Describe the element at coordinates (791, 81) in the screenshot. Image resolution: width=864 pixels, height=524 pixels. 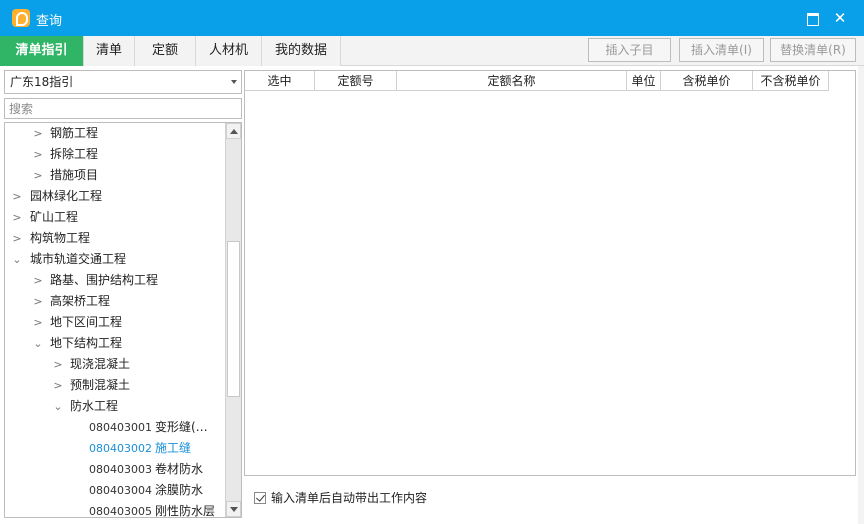
I see `column-header-tax-excl-price: 不含税单价` at that location.